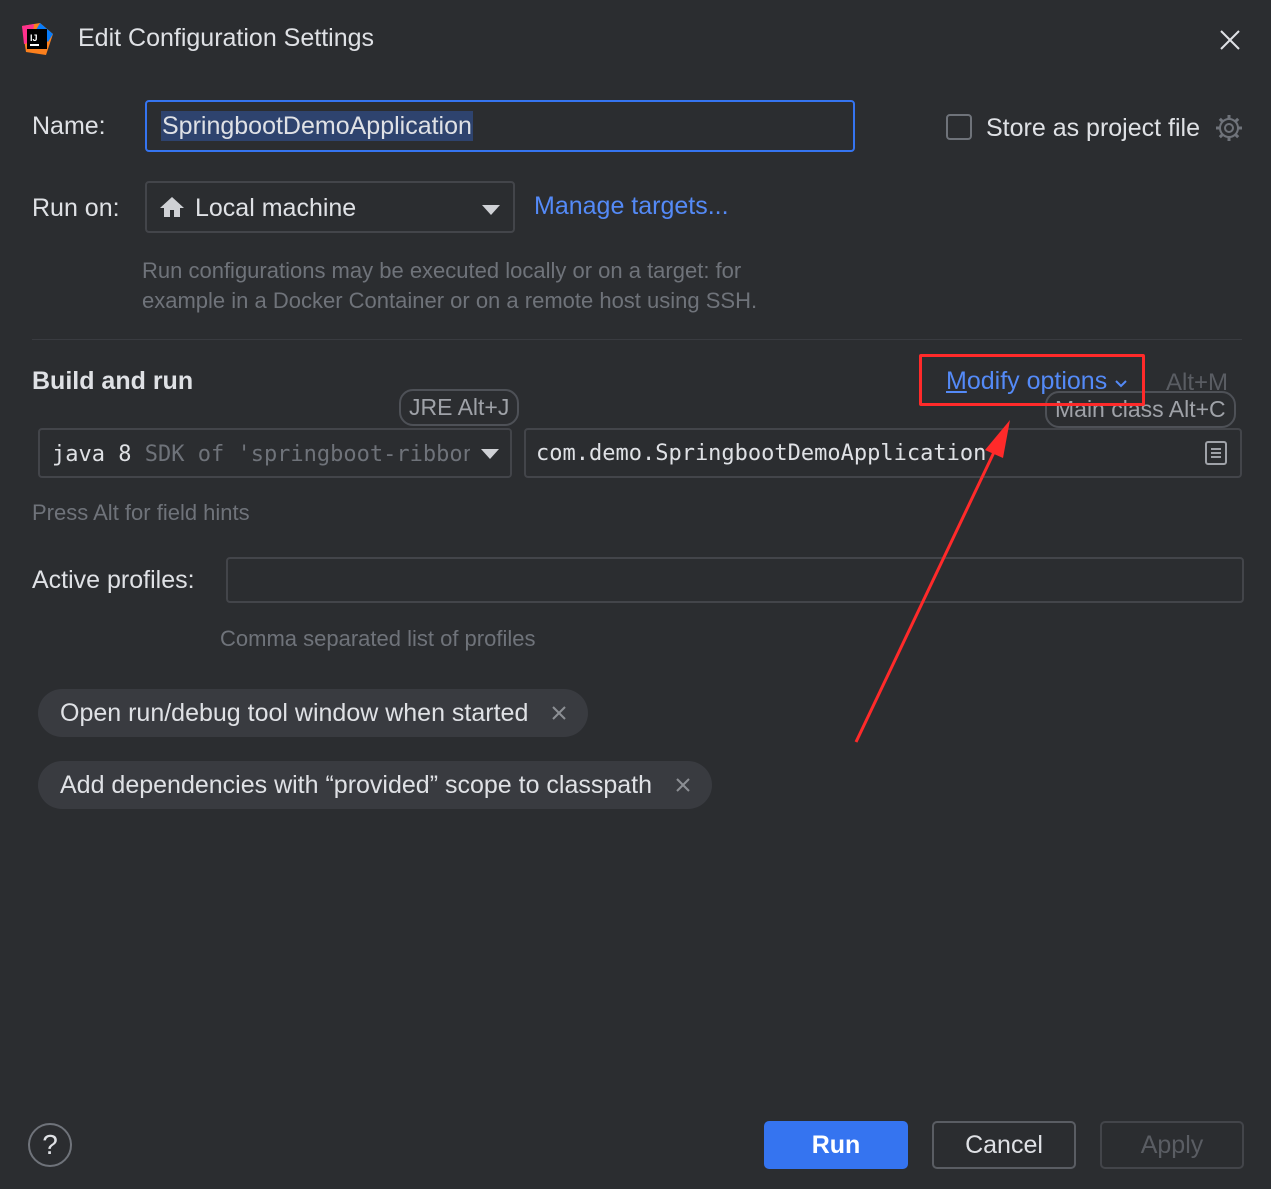 The height and width of the screenshot is (1189, 1271). I want to click on cancel-button: Cancel, so click(1004, 1145).